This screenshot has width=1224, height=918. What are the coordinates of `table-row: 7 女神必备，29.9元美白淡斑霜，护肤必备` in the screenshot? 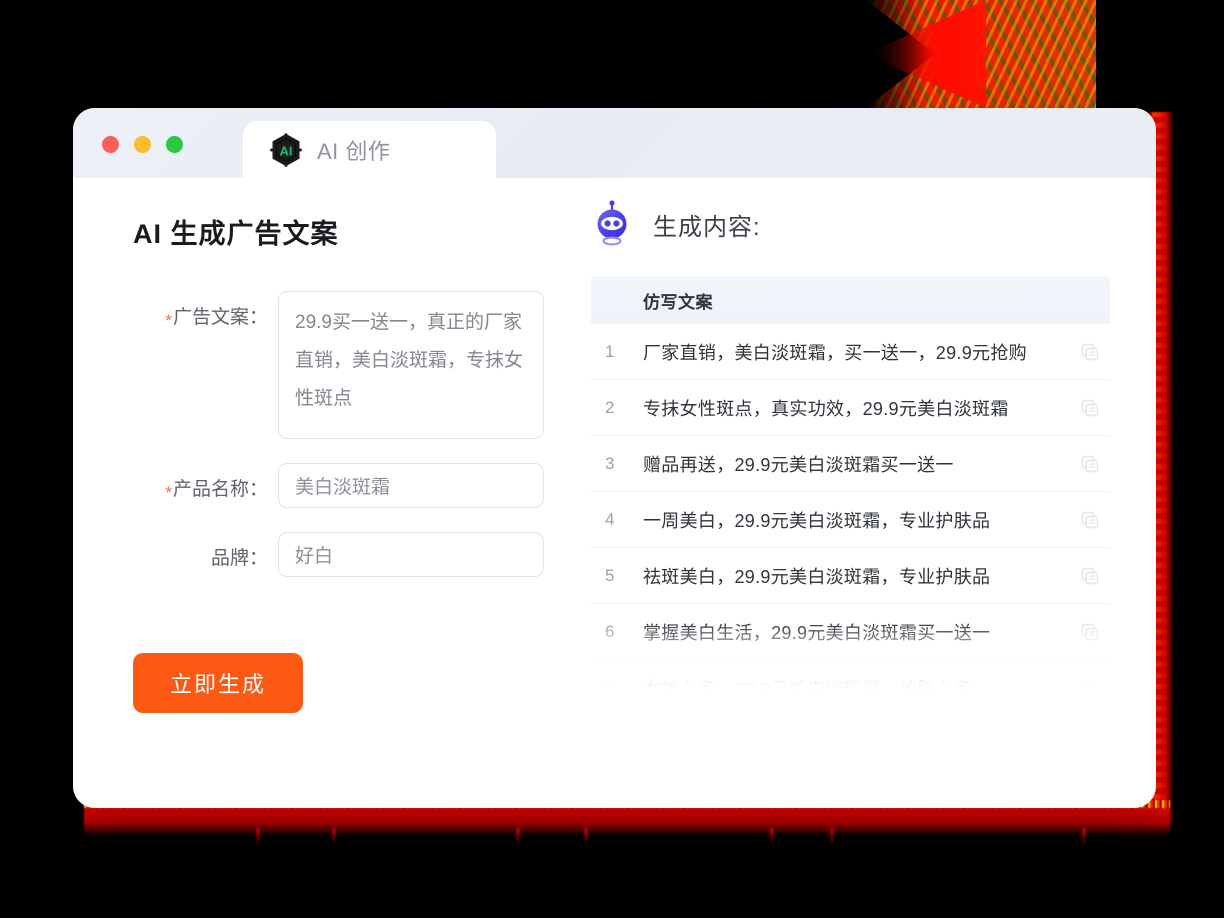 It's located at (850, 678).